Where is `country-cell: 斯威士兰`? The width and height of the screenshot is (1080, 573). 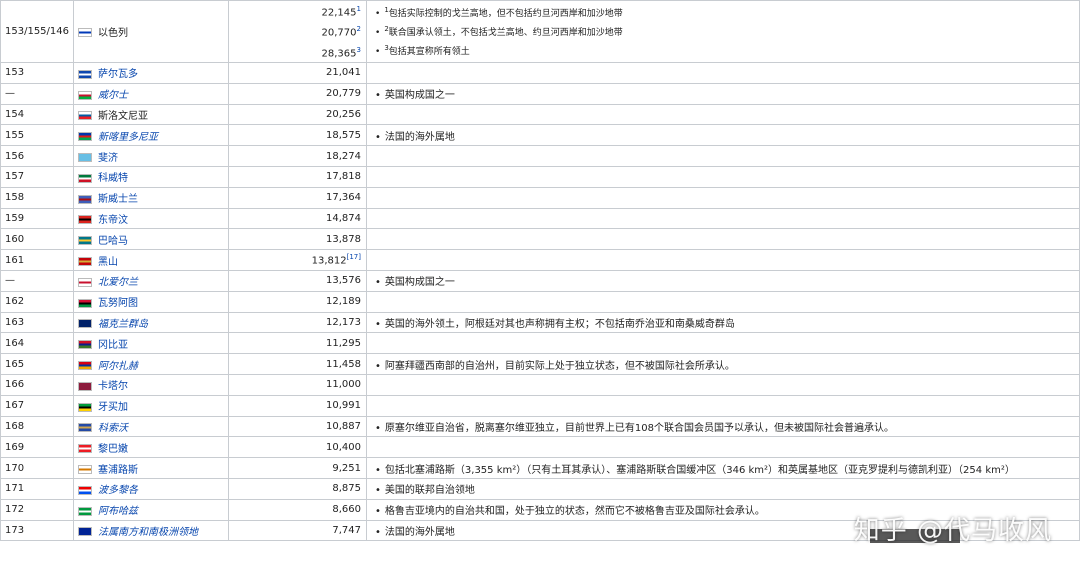
country-cell: 斯威士兰 is located at coordinates (151, 197).